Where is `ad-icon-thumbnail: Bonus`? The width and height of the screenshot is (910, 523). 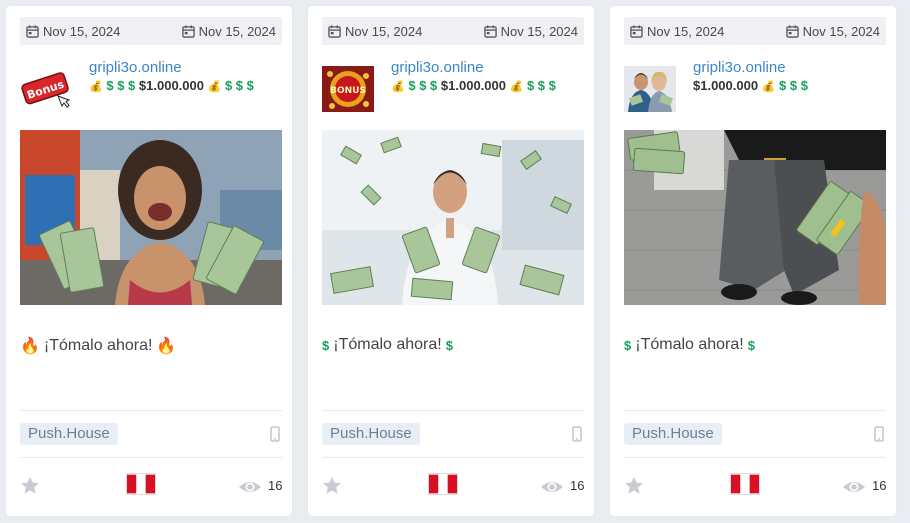 ad-icon-thumbnail: Bonus is located at coordinates (46, 89).